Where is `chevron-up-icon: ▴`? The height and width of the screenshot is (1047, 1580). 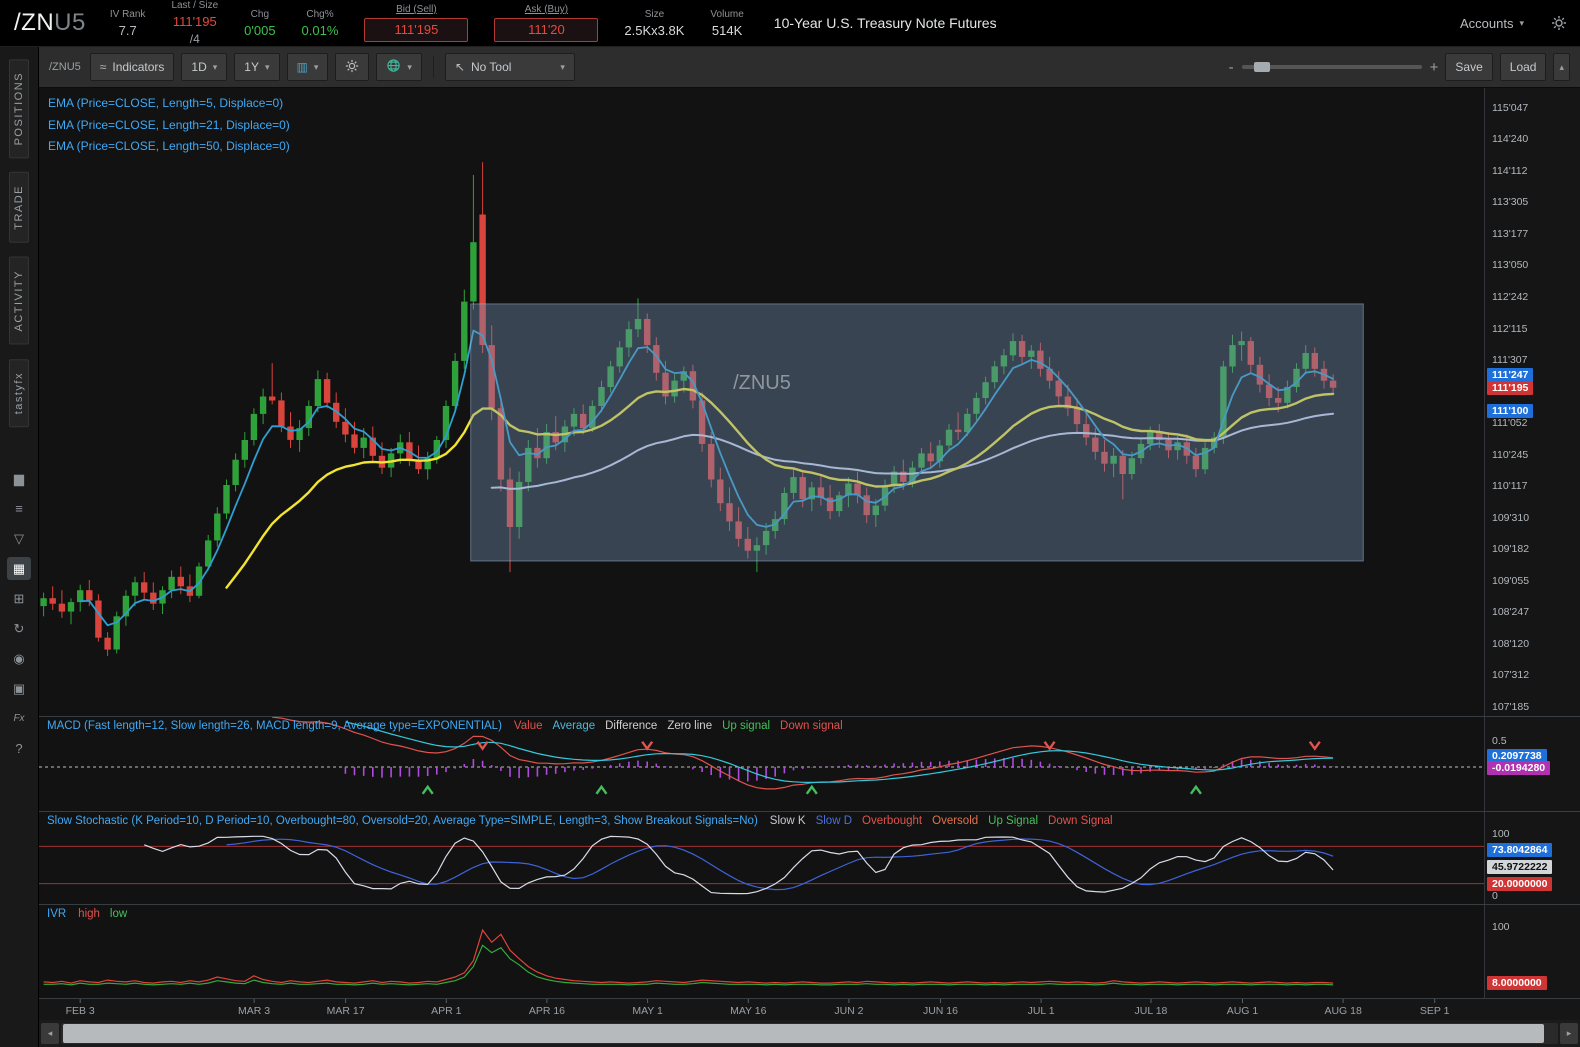
chevron-up-icon: ▴ is located at coordinates (1561, 66).